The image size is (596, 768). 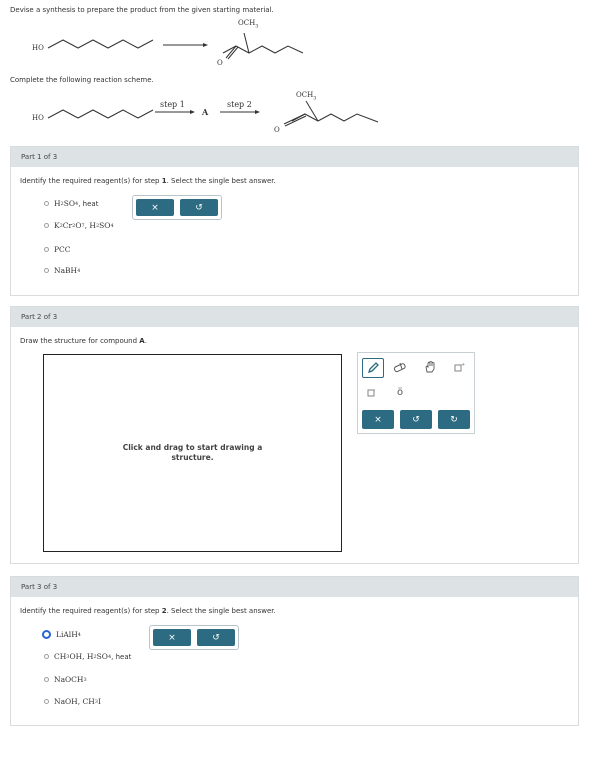 What do you see at coordinates (277, 130) in the screenshot?
I see `scheme-product-o-label: O` at bounding box center [277, 130].